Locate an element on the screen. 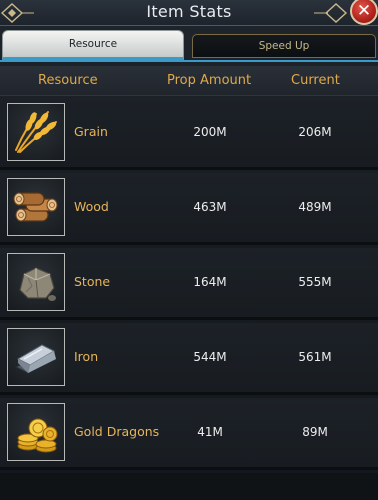  iron-icon is located at coordinates (36, 357).